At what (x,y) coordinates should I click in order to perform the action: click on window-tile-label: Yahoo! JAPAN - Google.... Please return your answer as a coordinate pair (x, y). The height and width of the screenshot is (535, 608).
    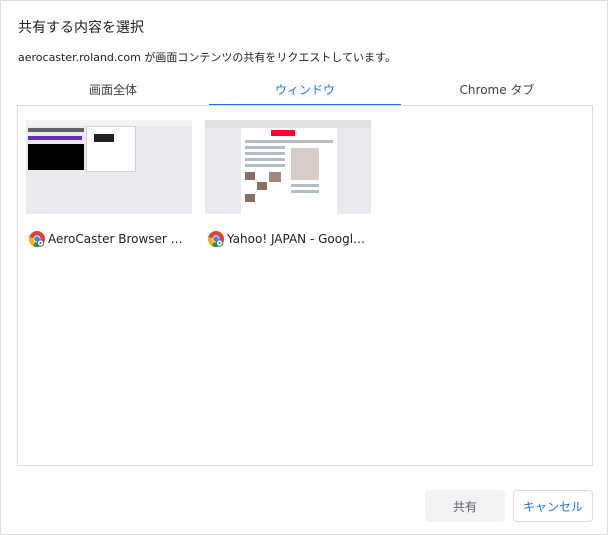
    Looking at the image, I should click on (288, 239).